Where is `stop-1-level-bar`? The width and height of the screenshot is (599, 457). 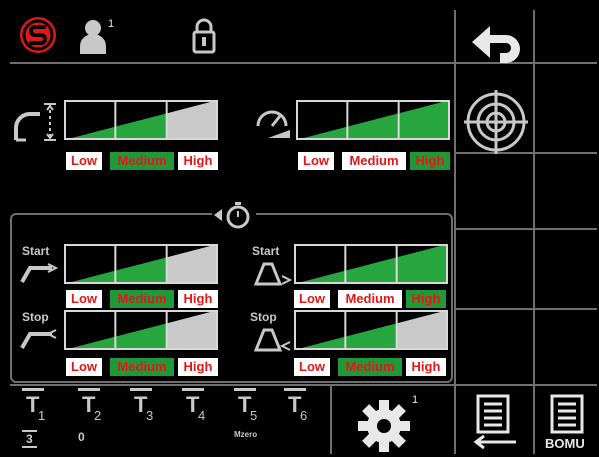
stop-1-level-bar is located at coordinates (141, 330).